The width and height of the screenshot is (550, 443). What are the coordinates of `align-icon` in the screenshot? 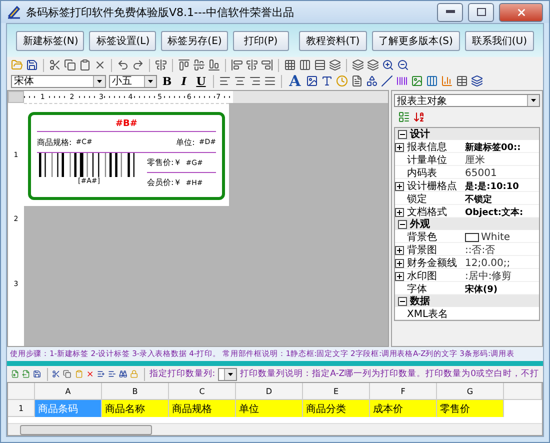 It's located at (161, 65).